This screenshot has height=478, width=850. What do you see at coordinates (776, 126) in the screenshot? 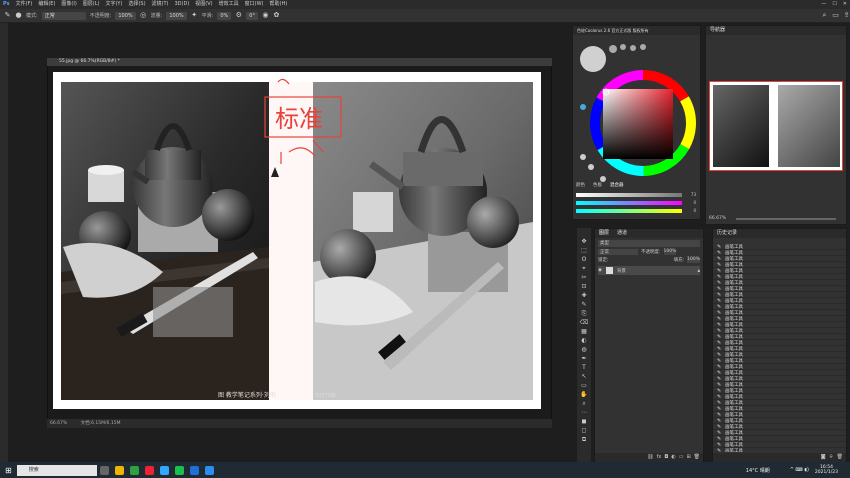
I see `navigator-thumbnail` at bounding box center [776, 126].